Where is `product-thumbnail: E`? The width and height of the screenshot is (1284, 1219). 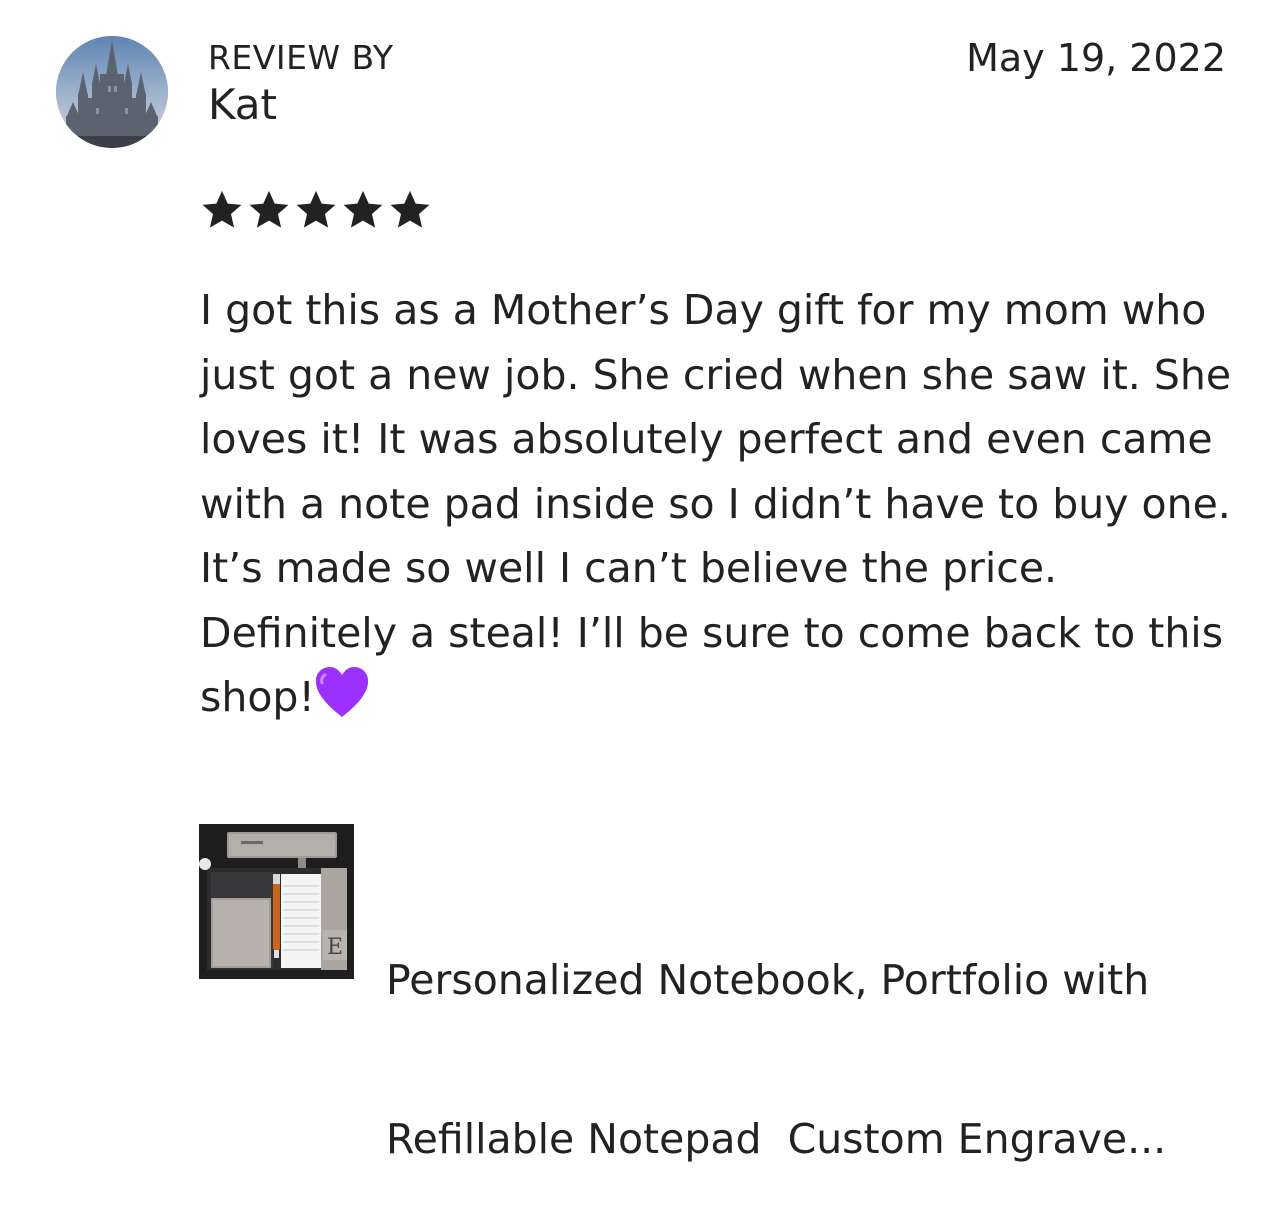
product-thumbnail: E is located at coordinates (276, 901).